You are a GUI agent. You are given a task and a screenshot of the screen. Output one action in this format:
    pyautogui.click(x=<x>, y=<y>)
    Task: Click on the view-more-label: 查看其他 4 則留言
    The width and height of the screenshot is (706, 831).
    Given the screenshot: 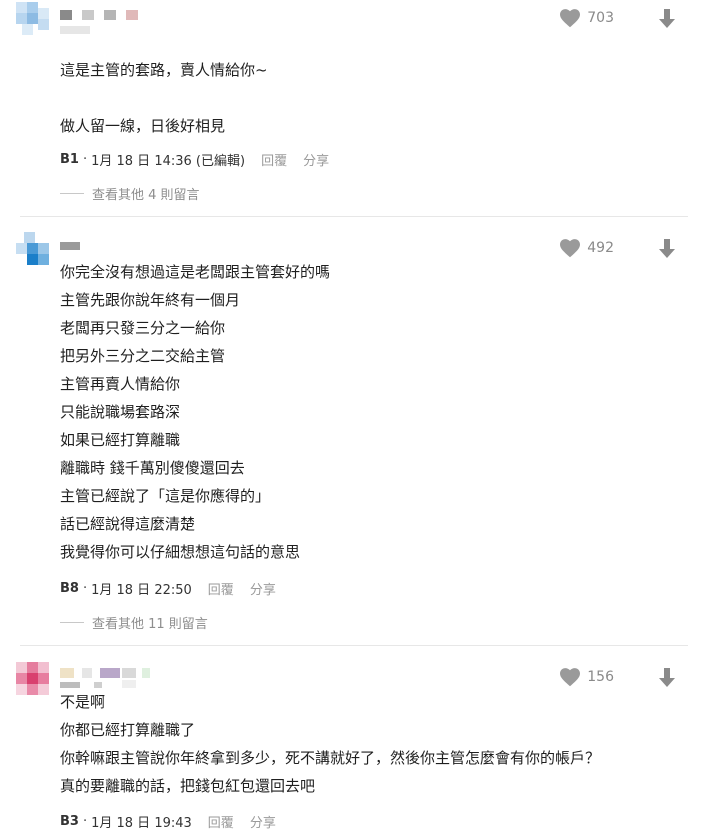 What is the action you would take?
    pyautogui.click(x=146, y=195)
    